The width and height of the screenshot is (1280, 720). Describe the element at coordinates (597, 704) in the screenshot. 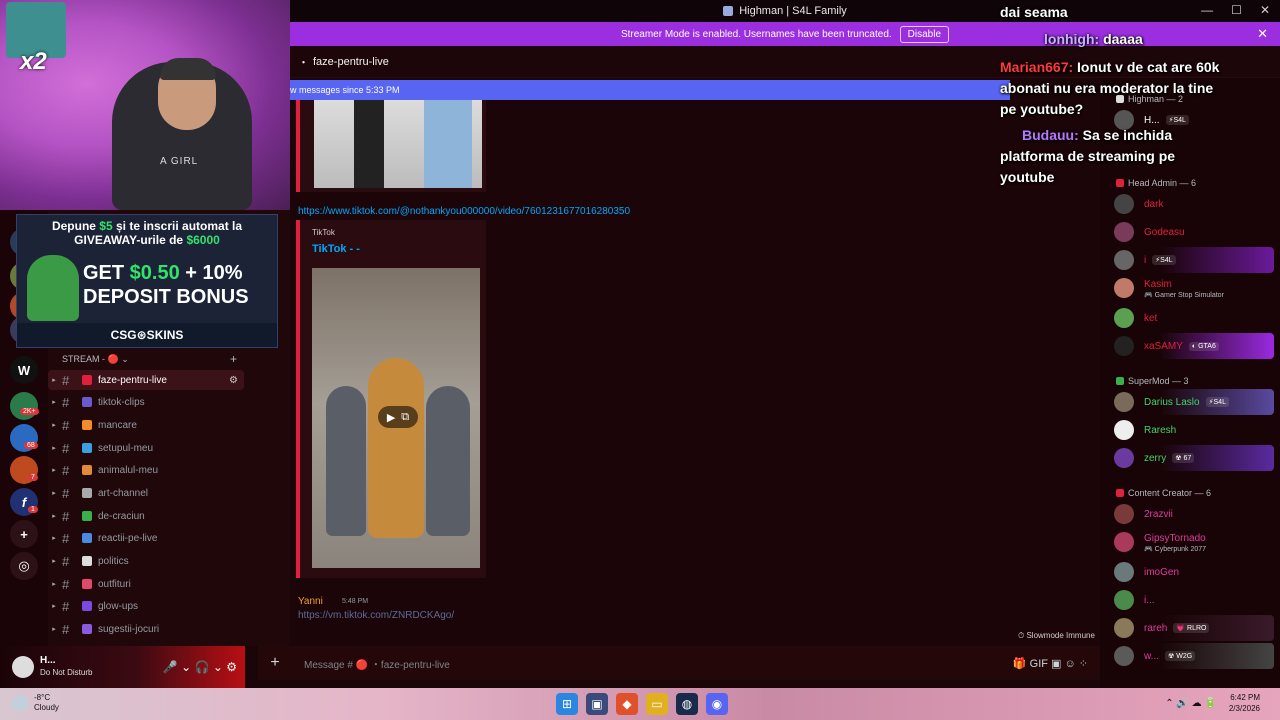

I see `task-view-icon: ▣` at that location.